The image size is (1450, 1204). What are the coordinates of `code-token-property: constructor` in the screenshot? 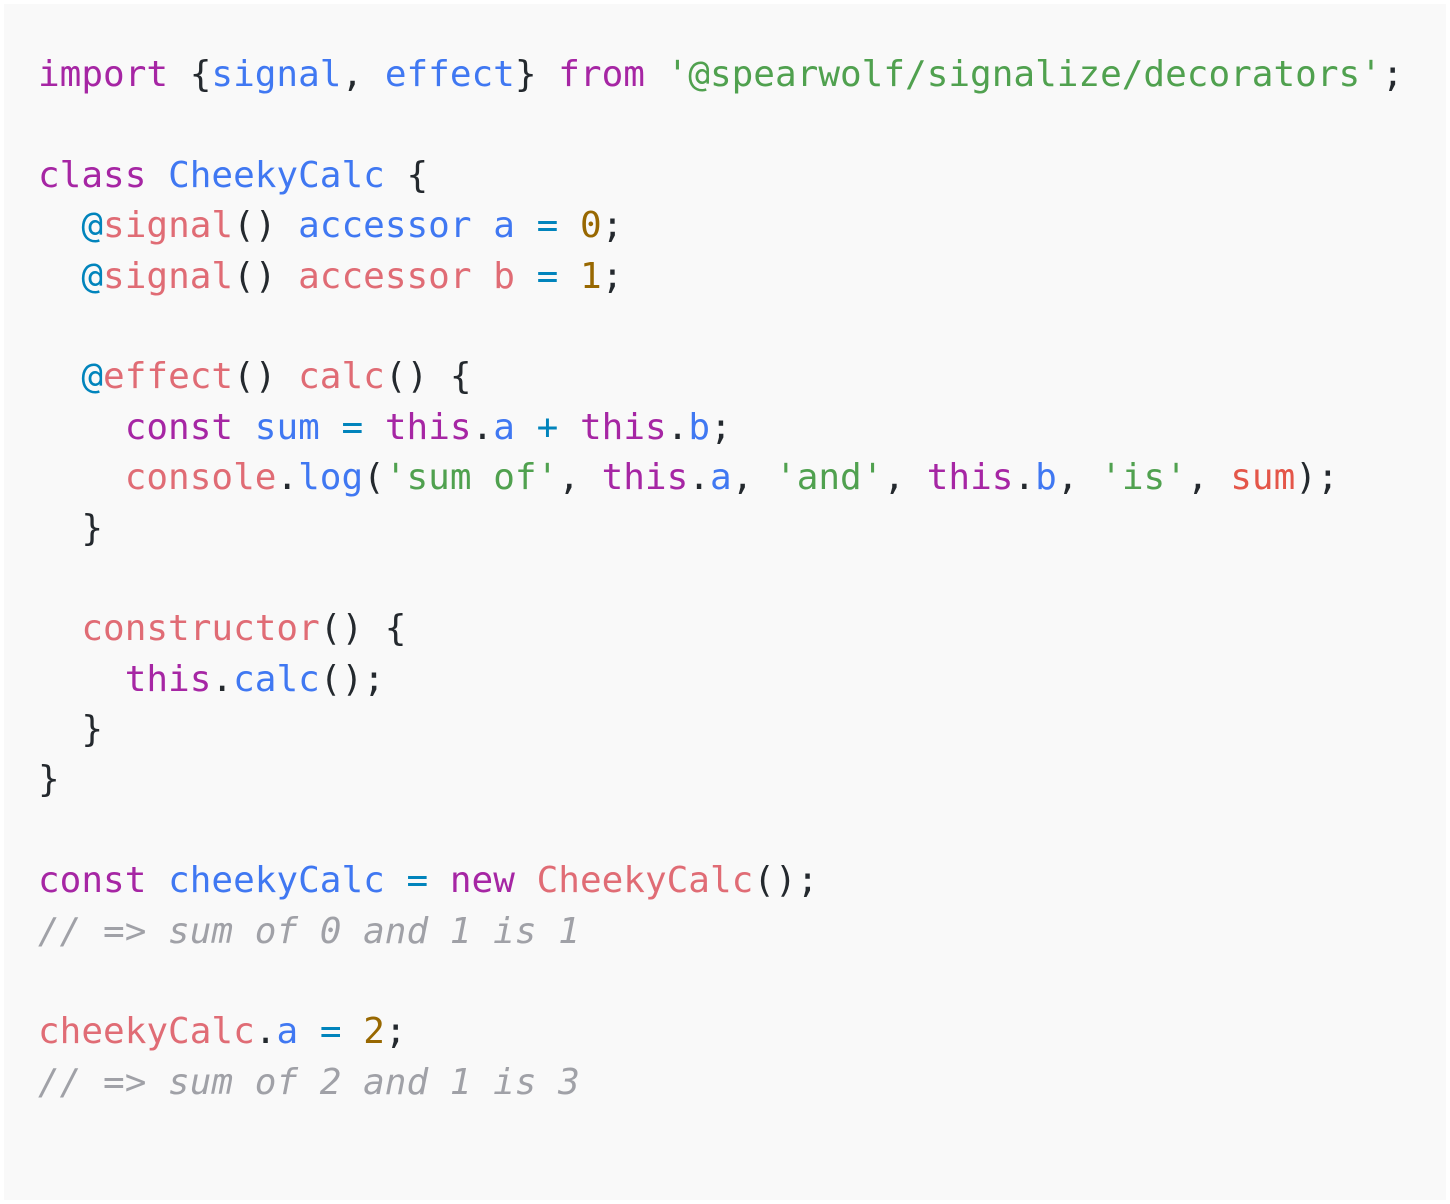 It's located at (200, 629).